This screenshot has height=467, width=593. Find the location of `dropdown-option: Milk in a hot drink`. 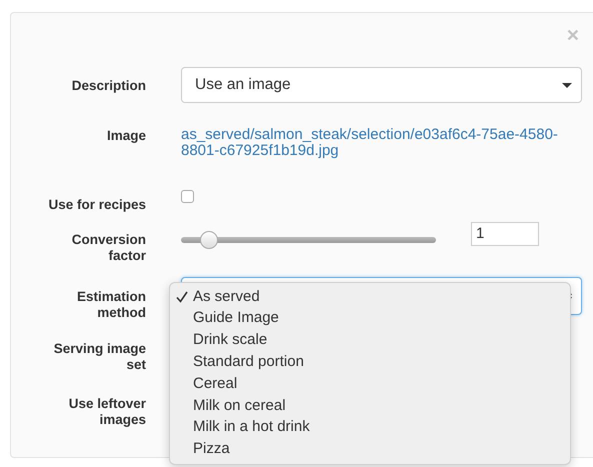

dropdown-option: Milk in a hot drink is located at coordinates (370, 427).